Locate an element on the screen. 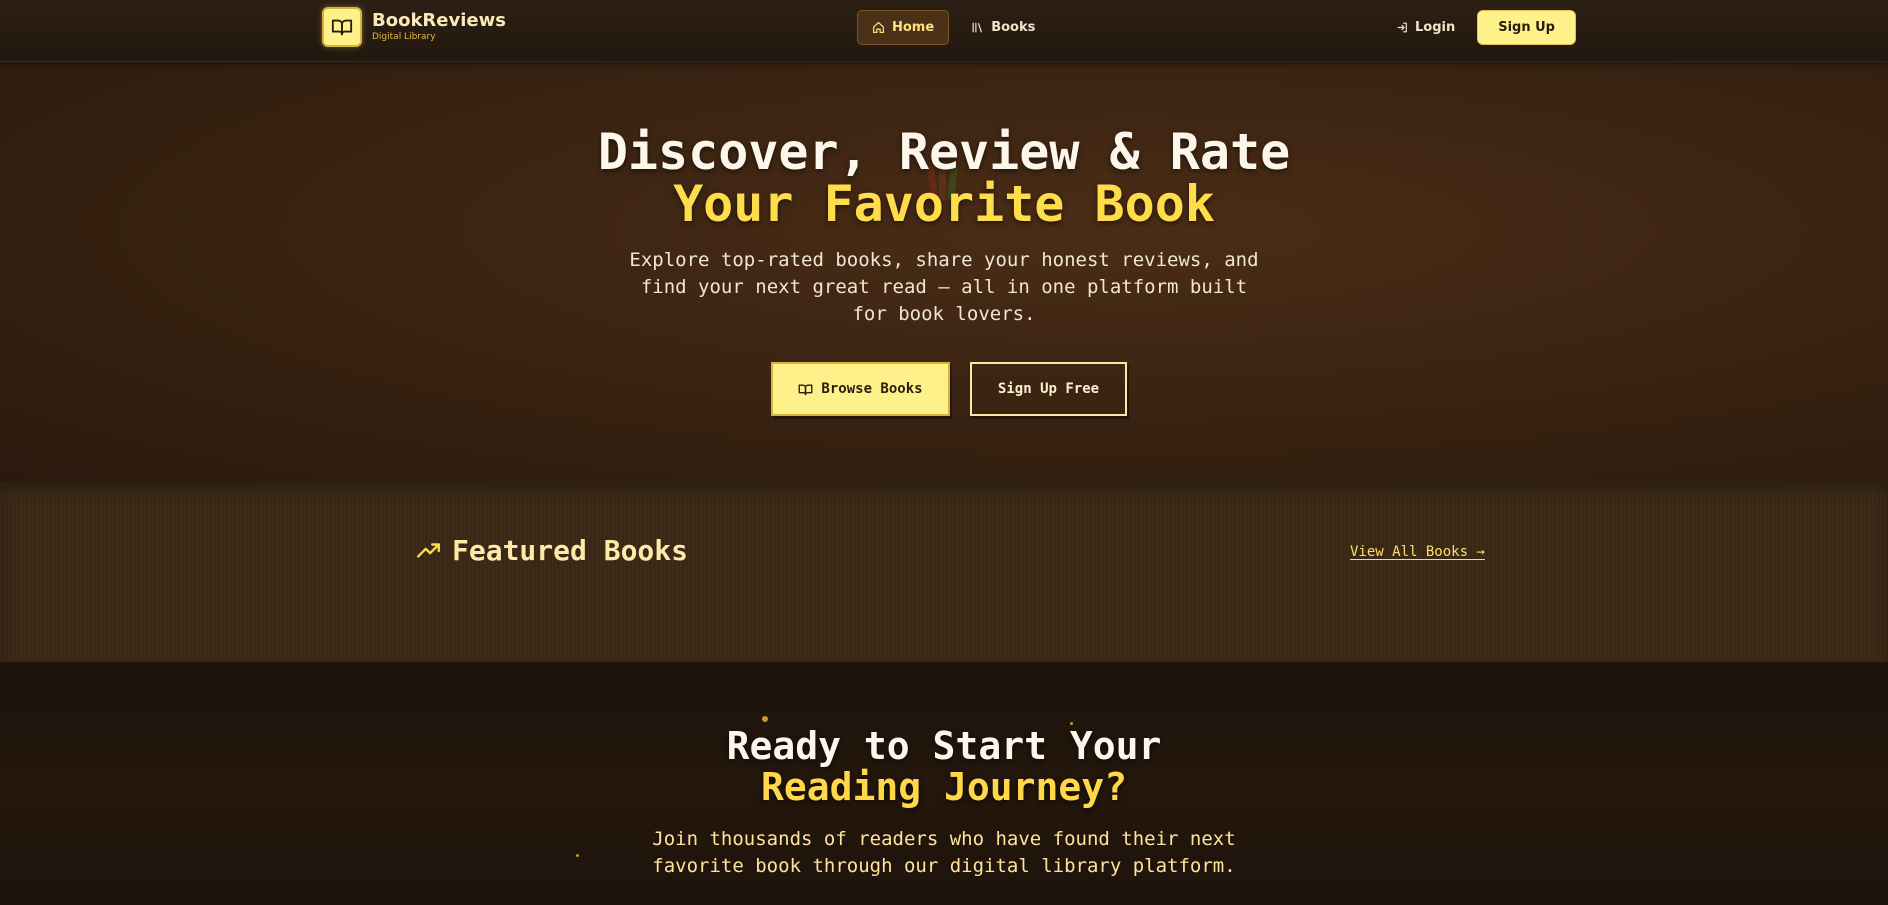 The image size is (1888, 905). brand: BookReviews Digital Library is located at coordinates (414, 27).